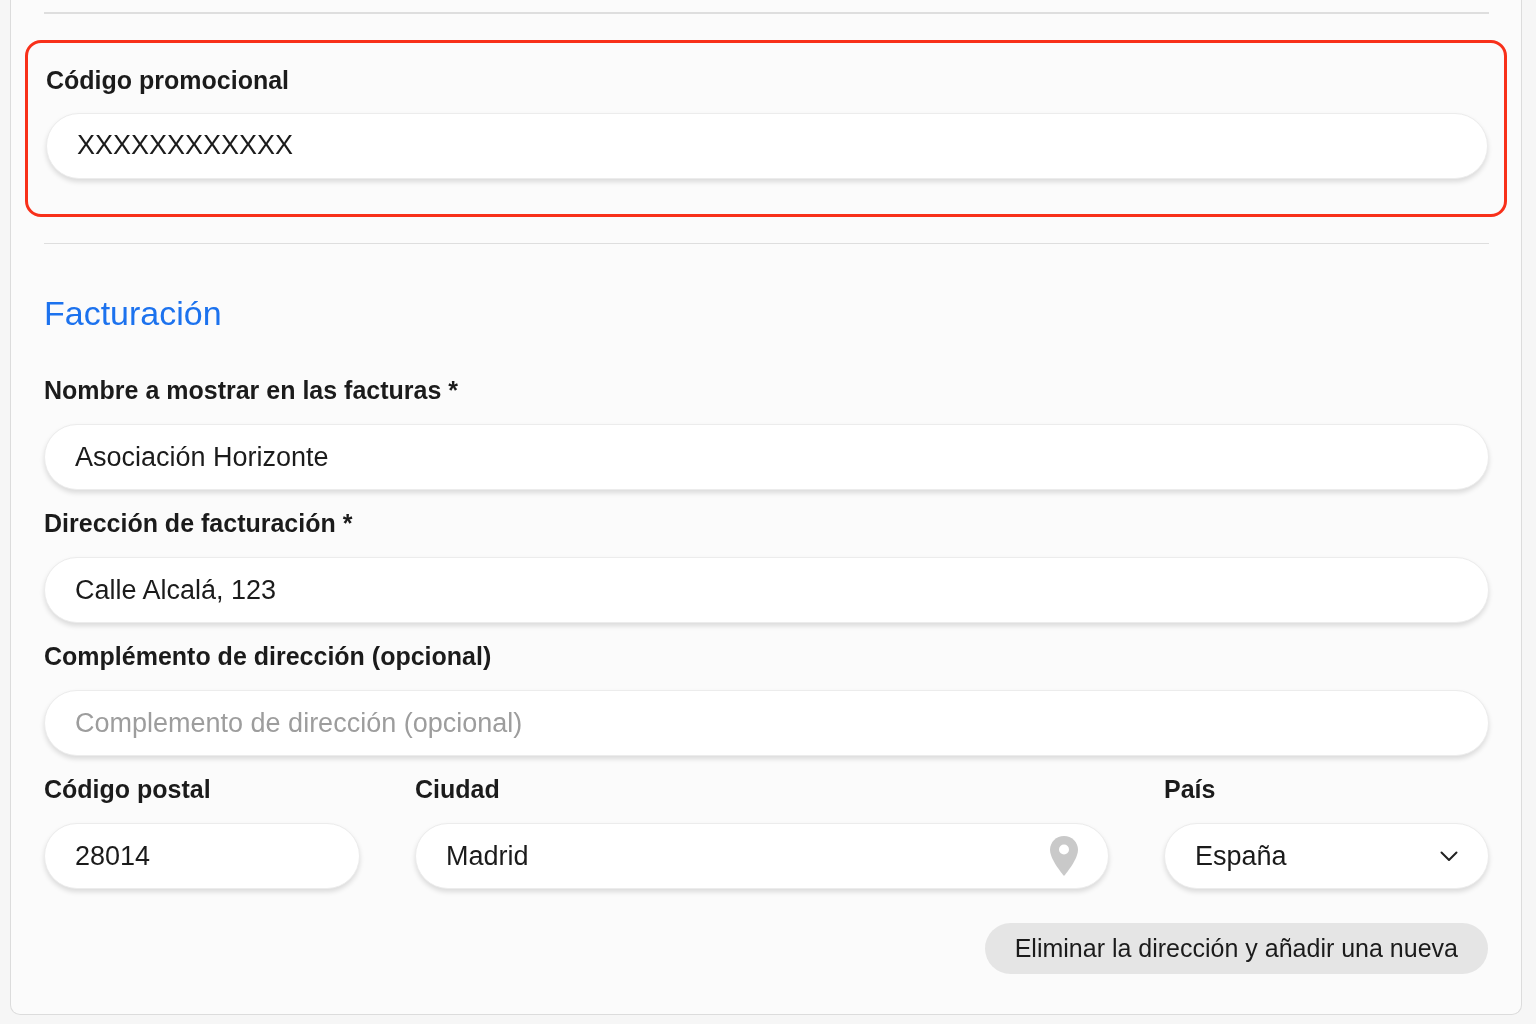 The image size is (1536, 1024). What do you see at coordinates (127, 789) in the screenshot?
I see `field-label: Código postal` at bounding box center [127, 789].